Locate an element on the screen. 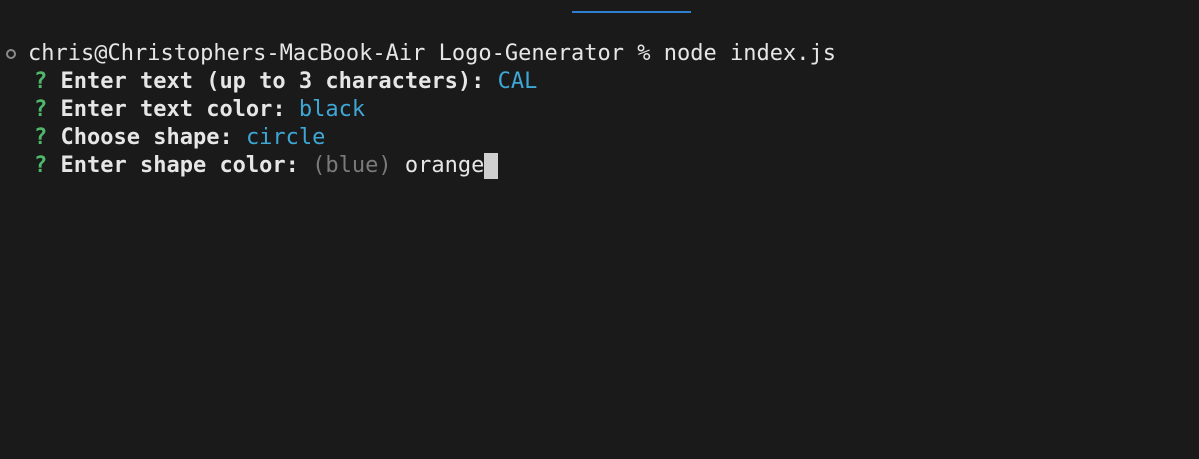  command-status-circle-icon is located at coordinates (11, 54).